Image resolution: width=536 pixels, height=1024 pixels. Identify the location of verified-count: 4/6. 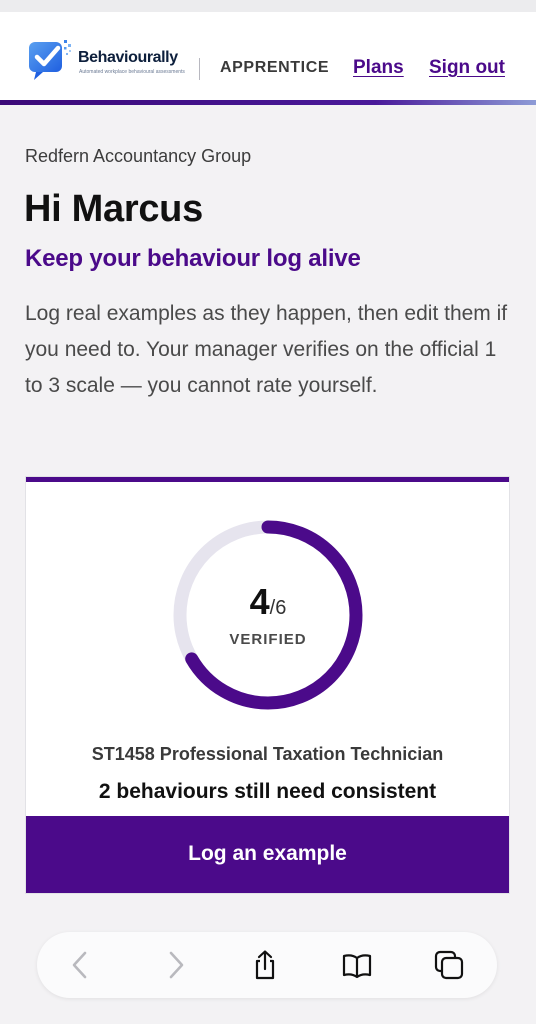
(268, 601).